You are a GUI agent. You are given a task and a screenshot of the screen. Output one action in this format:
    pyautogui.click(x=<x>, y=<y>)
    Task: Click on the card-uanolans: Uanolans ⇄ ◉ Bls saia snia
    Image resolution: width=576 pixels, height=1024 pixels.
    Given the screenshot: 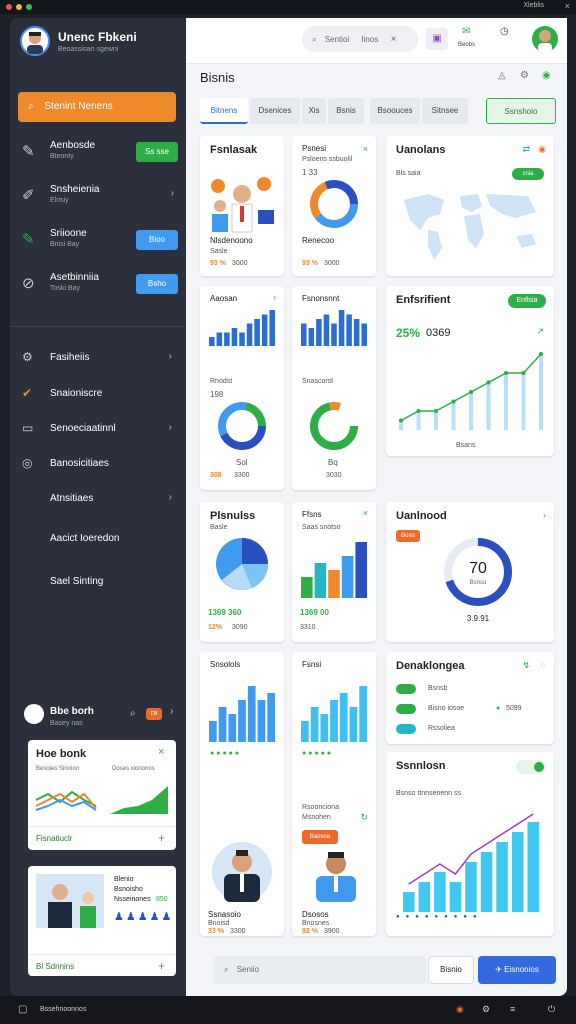 What is the action you would take?
    pyautogui.click(x=470, y=206)
    